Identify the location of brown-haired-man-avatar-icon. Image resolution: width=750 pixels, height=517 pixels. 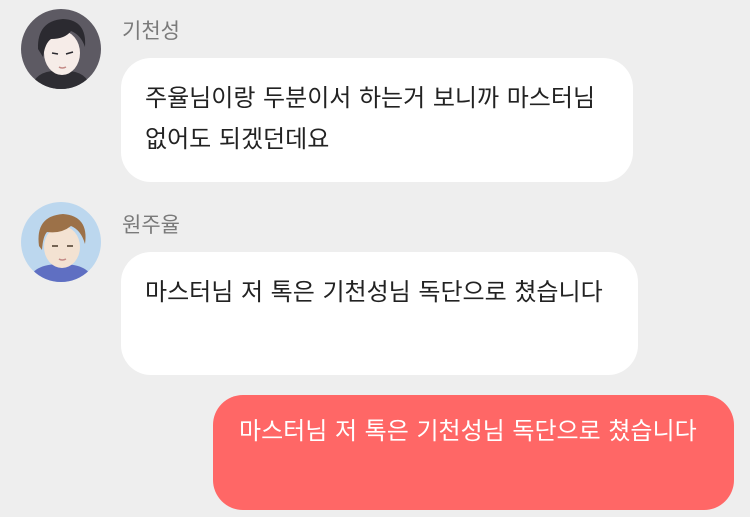
(61, 242).